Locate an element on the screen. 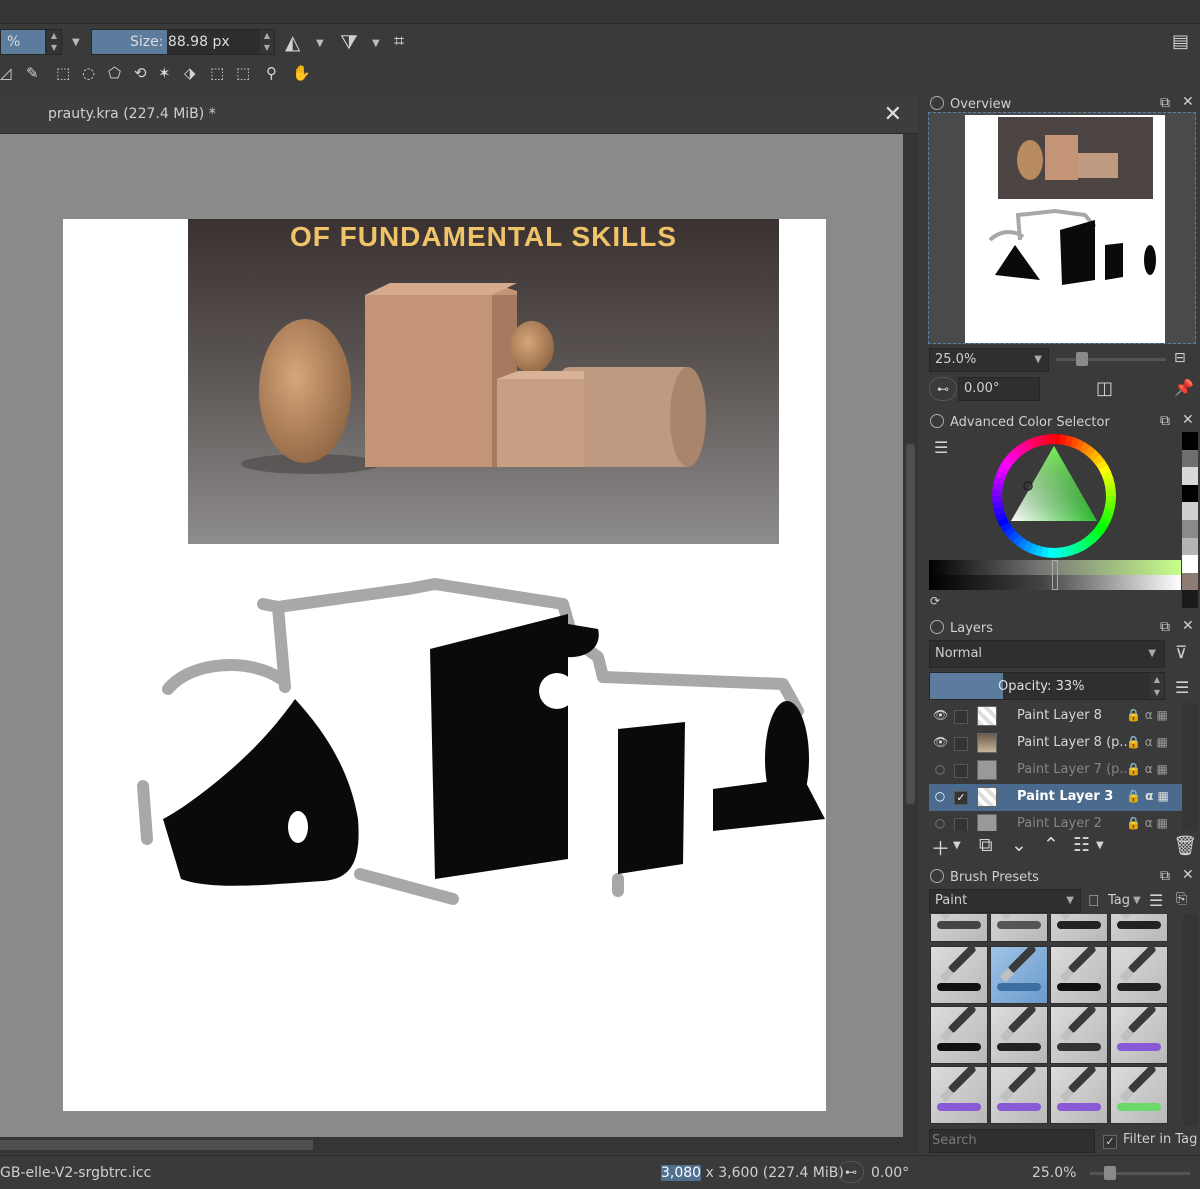  layer-opacity-spinner: ▲ ▼ is located at coordinates (1157, 686).